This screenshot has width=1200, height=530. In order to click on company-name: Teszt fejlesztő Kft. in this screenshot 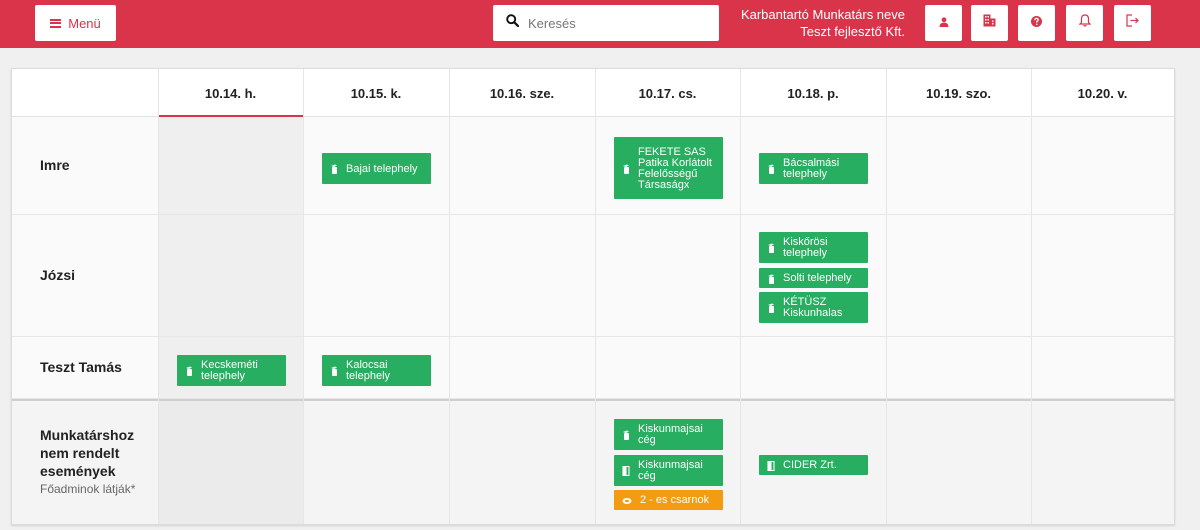, I will do `click(852, 31)`.